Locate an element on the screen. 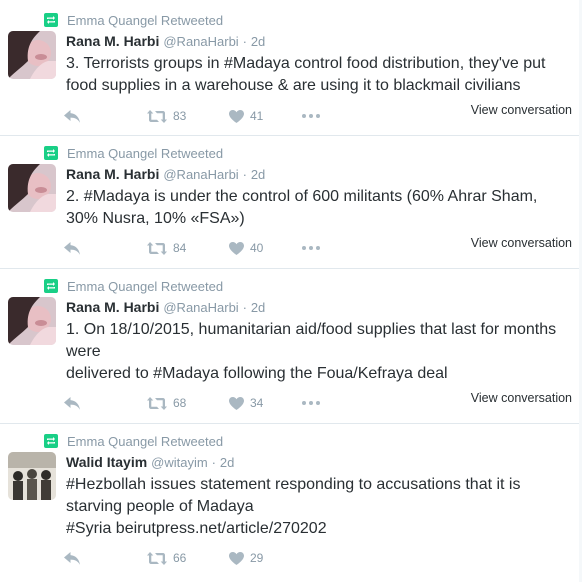 Image resolution: width=582 pixels, height=582 pixels. like-button: 41 is located at coordinates (265, 116).